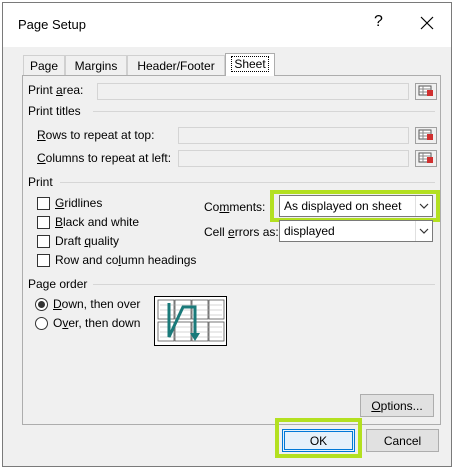 The image size is (454, 469). Describe the element at coordinates (293, 158) in the screenshot. I see `columns-to-repeat-field` at that location.